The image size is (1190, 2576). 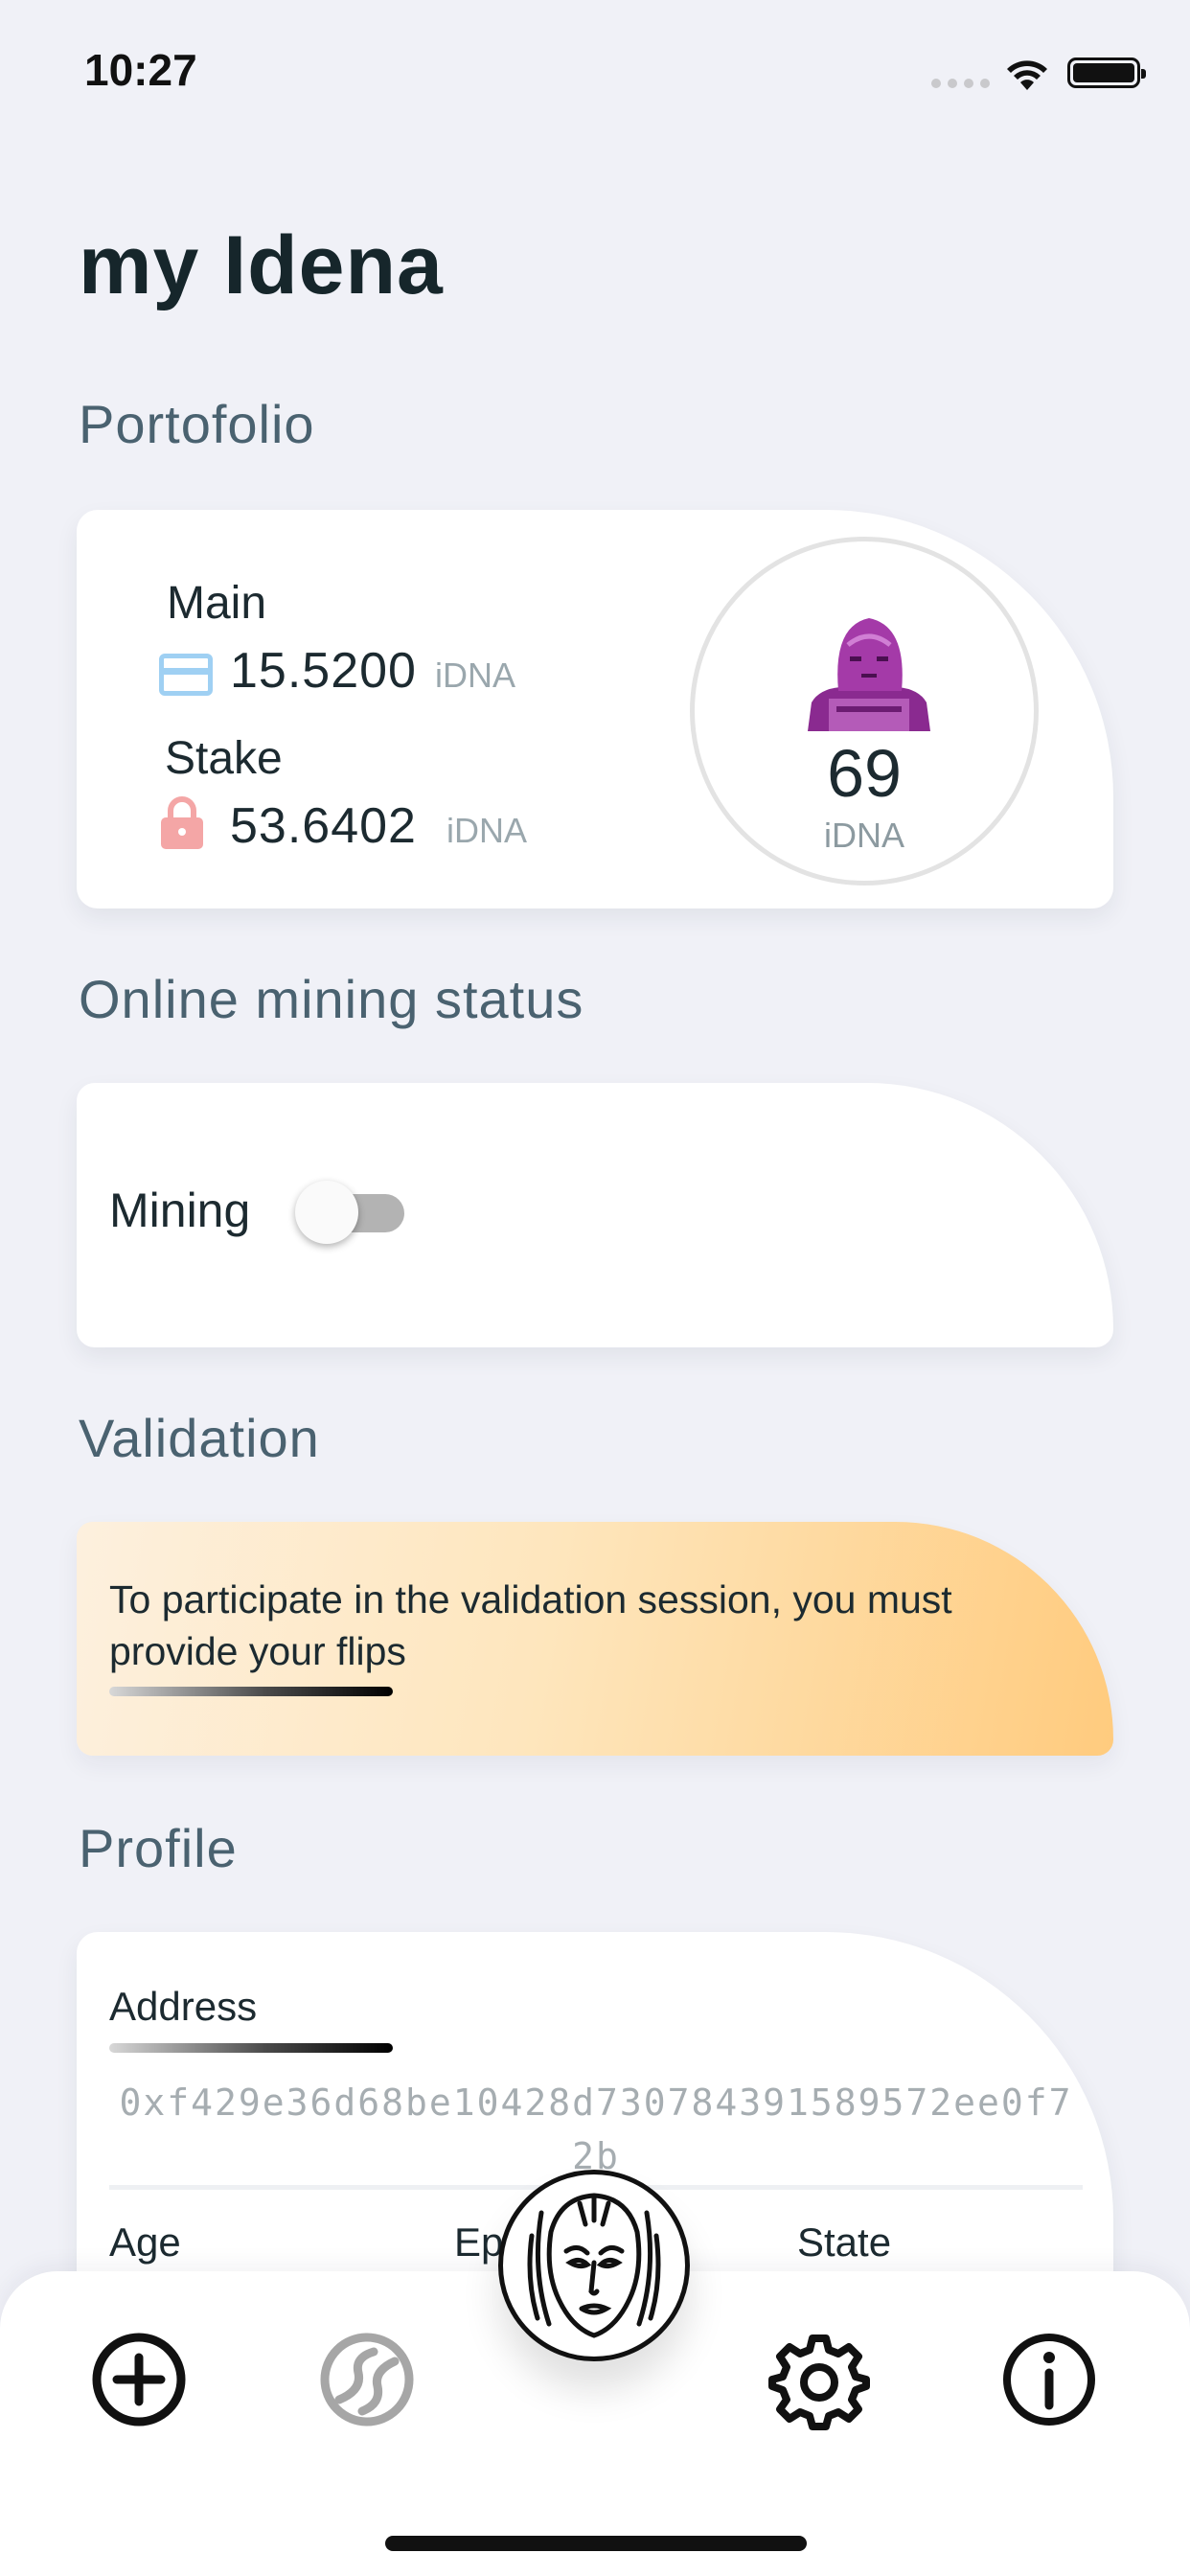 I want to click on toggle-thumb, so click(x=326, y=1212).